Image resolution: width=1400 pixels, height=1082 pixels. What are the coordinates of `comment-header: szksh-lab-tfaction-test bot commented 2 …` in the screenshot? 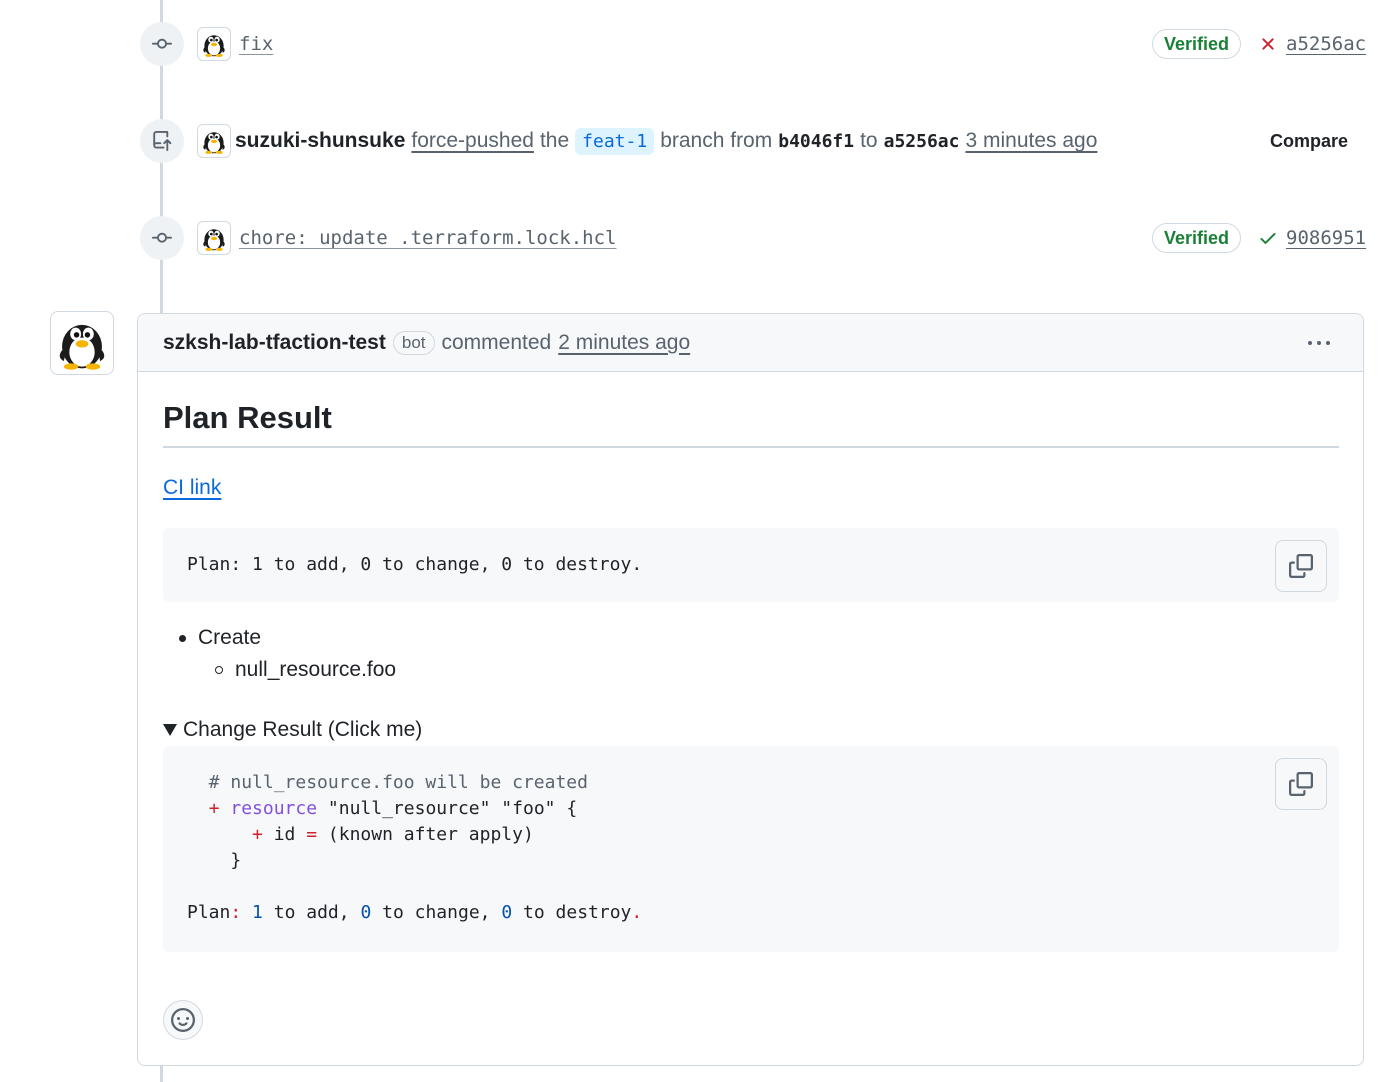 It's located at (750, 343).